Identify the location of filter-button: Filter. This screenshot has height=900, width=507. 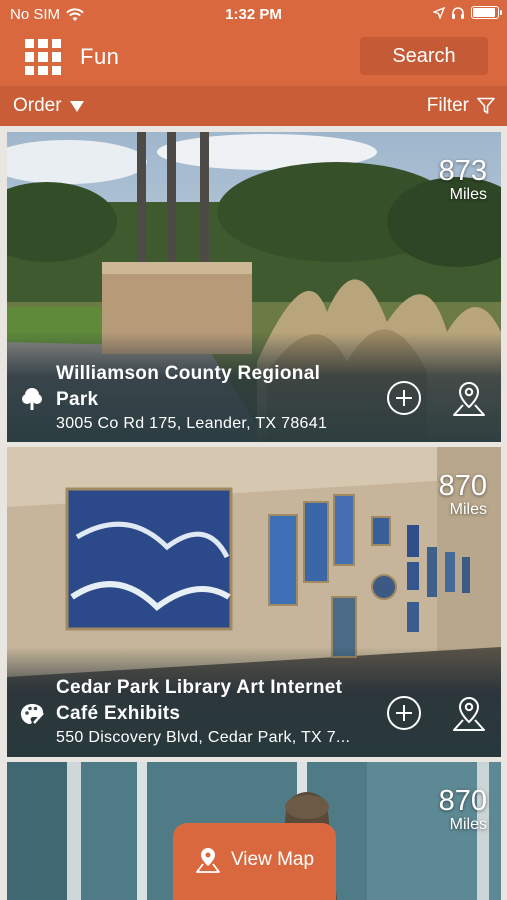
(461, 106).